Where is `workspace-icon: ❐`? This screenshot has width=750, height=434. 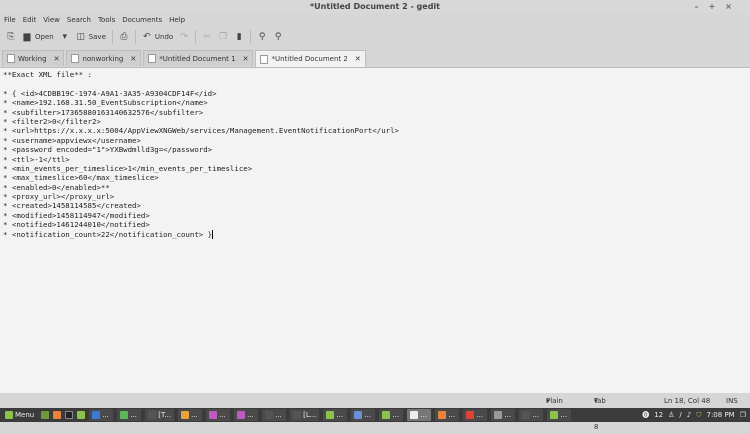
workspace-icon: ❐ is located at coordinates (743, 415).